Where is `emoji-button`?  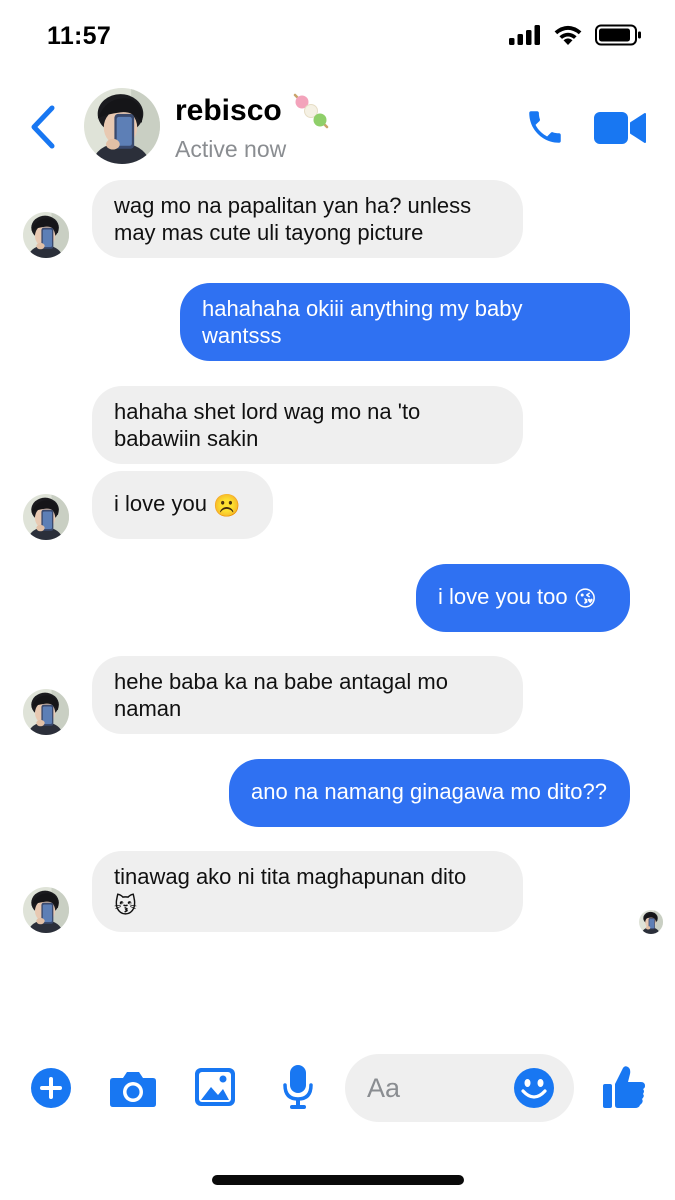
emoji-button is located at coordinates (534, 1088).